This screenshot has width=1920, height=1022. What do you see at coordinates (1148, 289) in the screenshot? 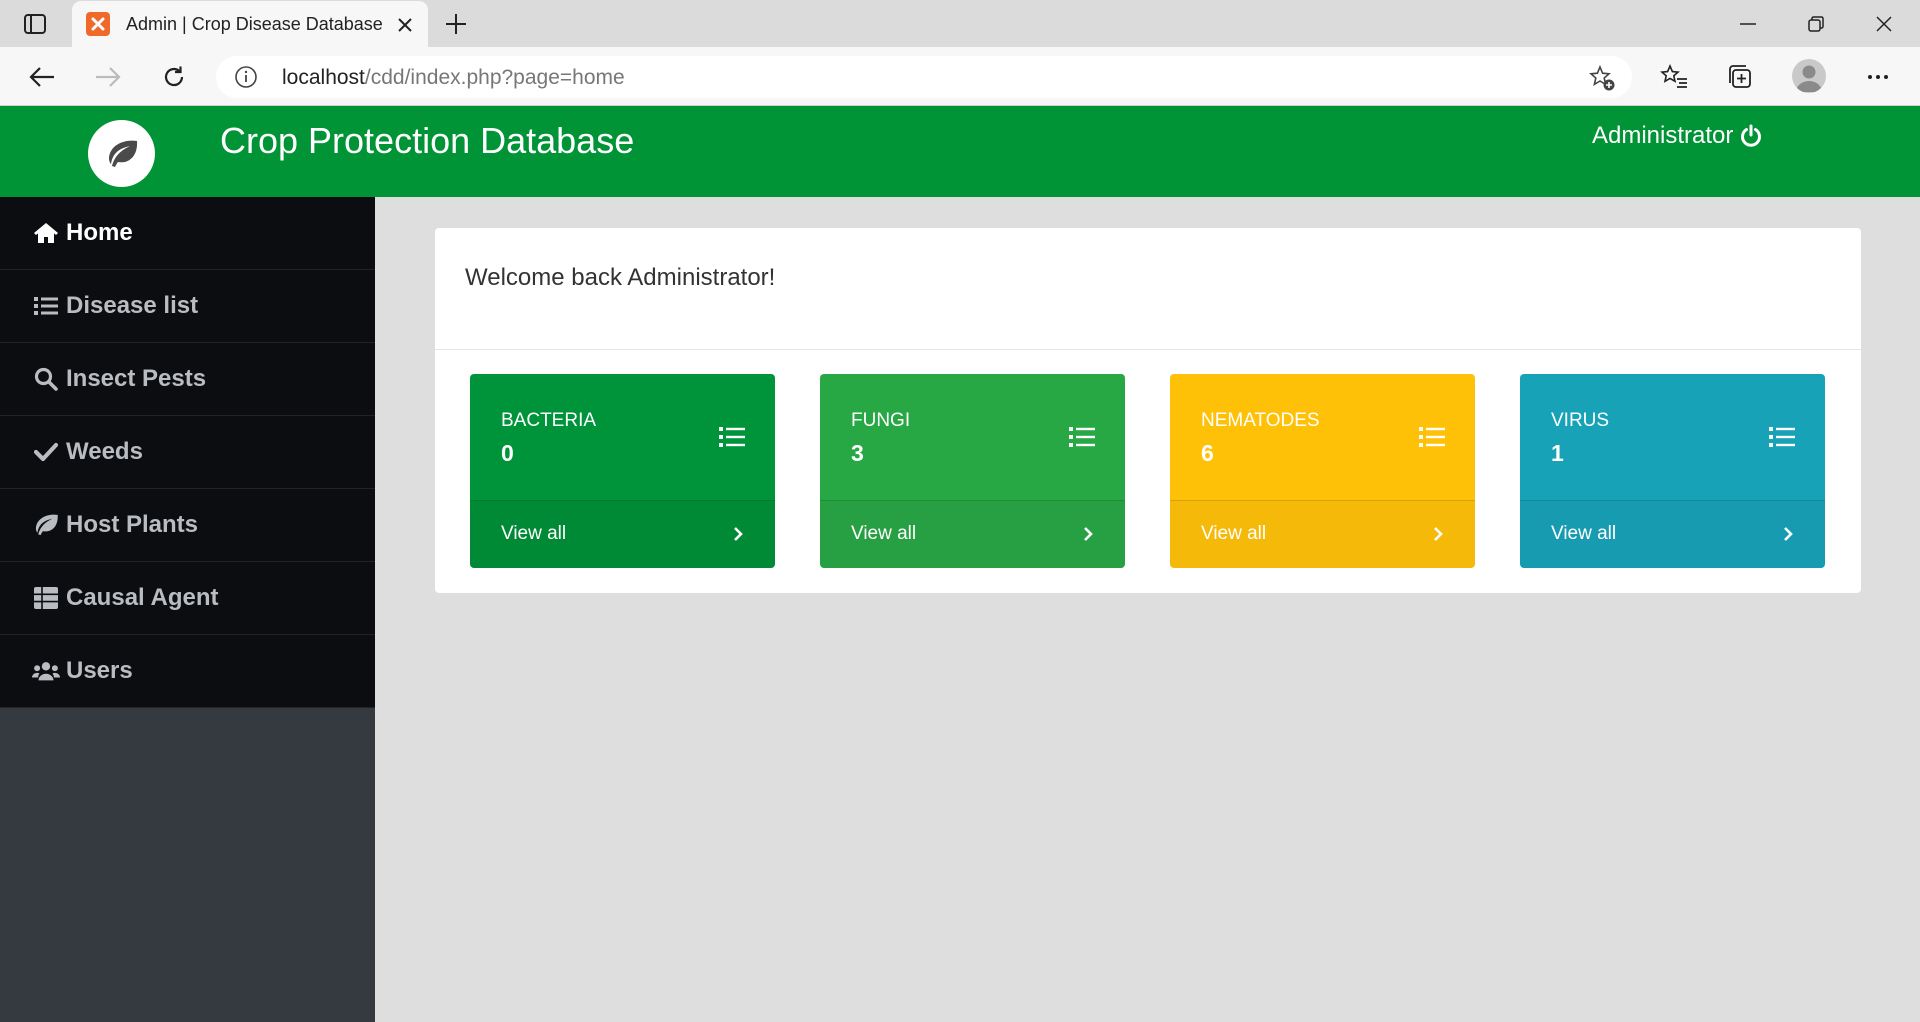
I see `card-header: Welcome back Administrator!` at bounding box center [1148, 289].